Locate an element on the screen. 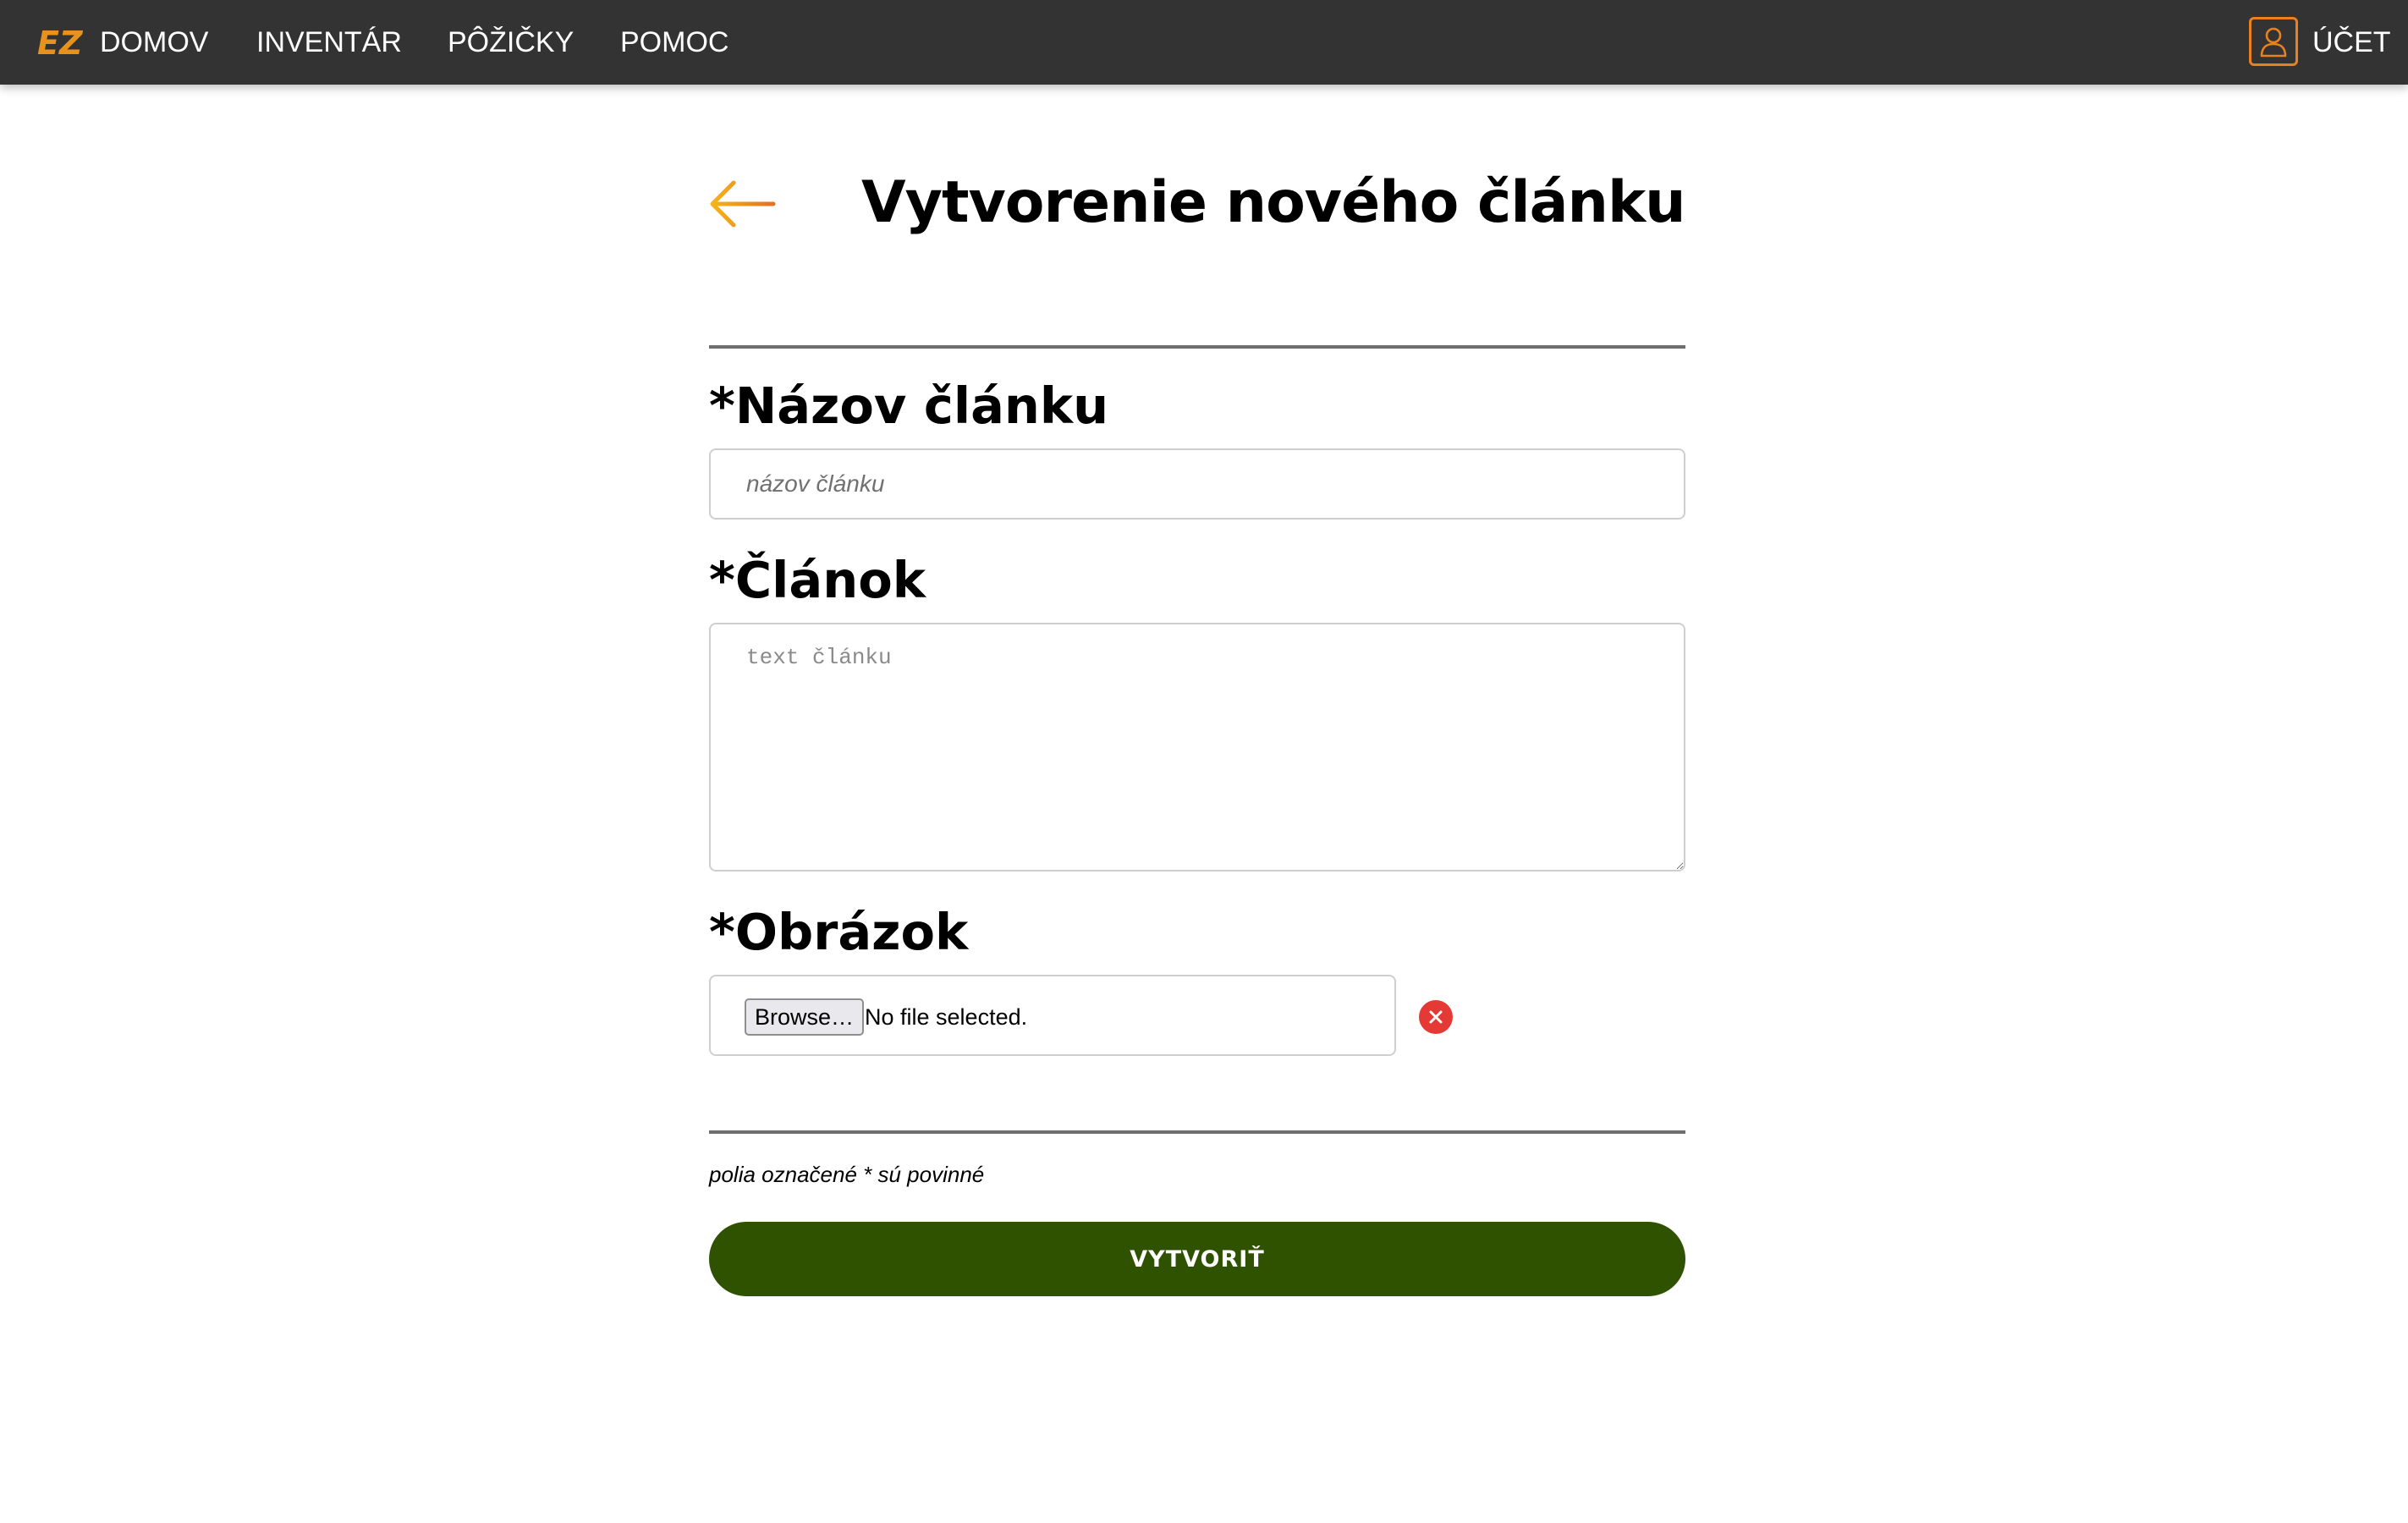 This screenshot has width=2408, height=1523. title-input is located at coordinates (1197, 484).